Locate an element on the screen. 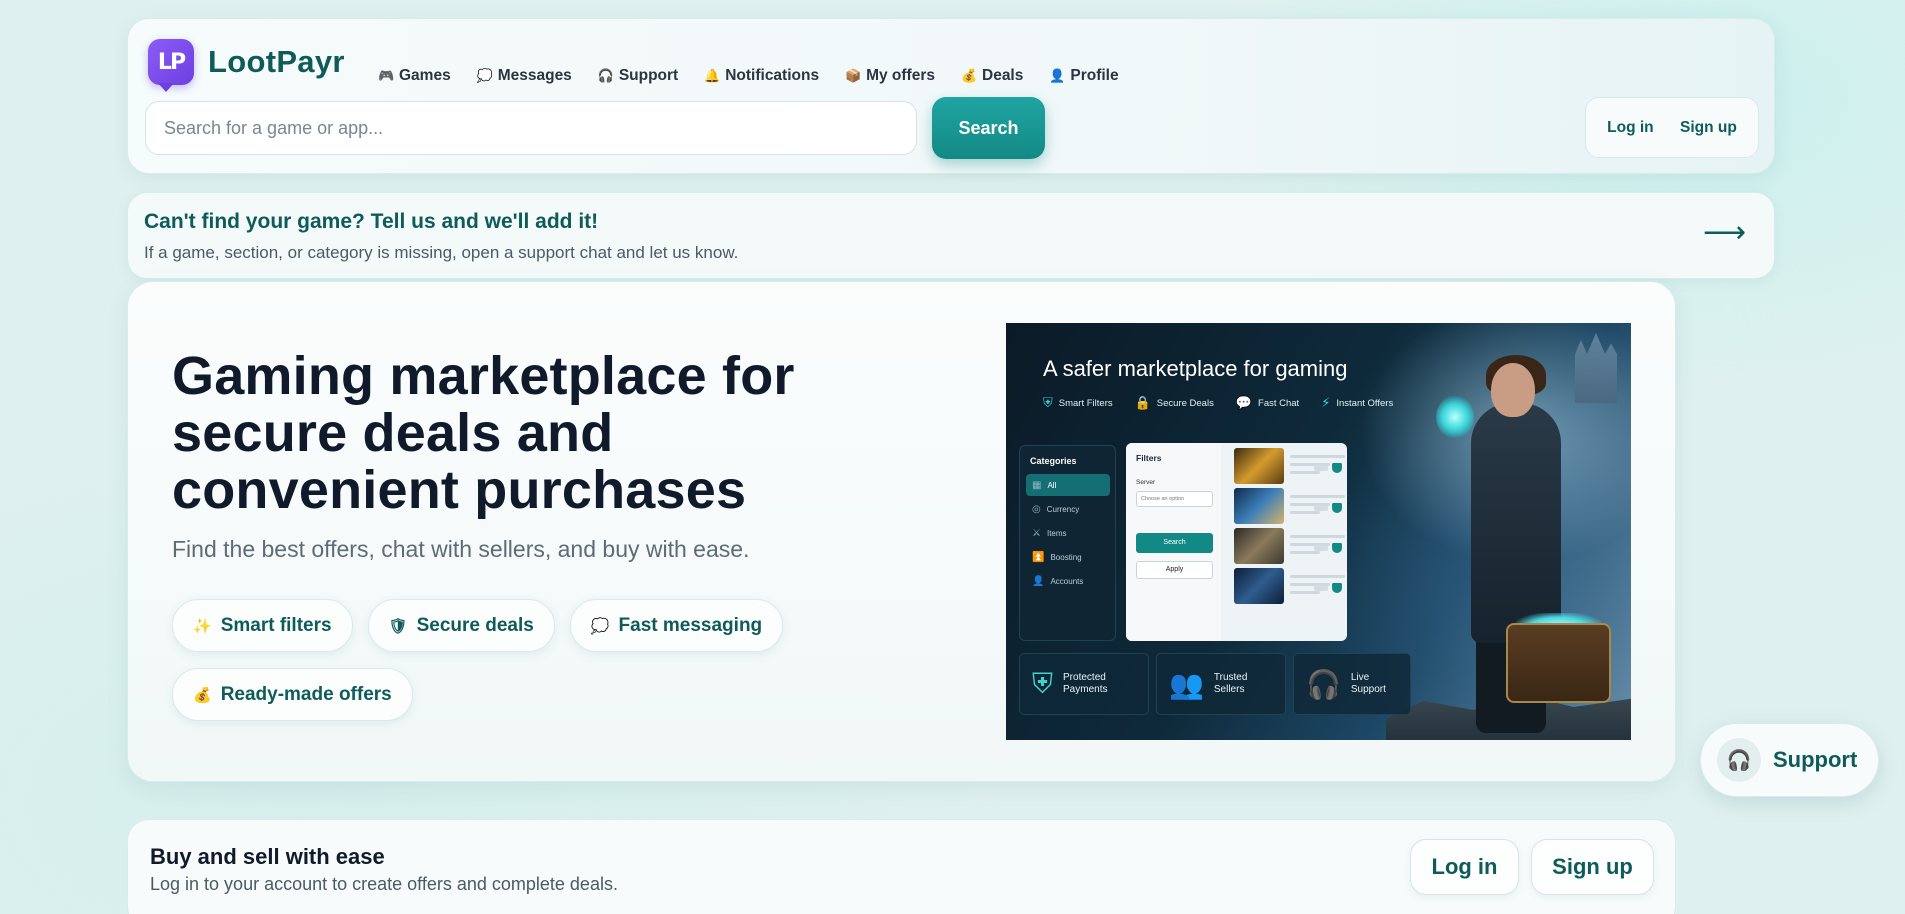 The height and width of the screenshot is (914, 1905). cta-login-button: Log in is located at coordinates (1464, 867).